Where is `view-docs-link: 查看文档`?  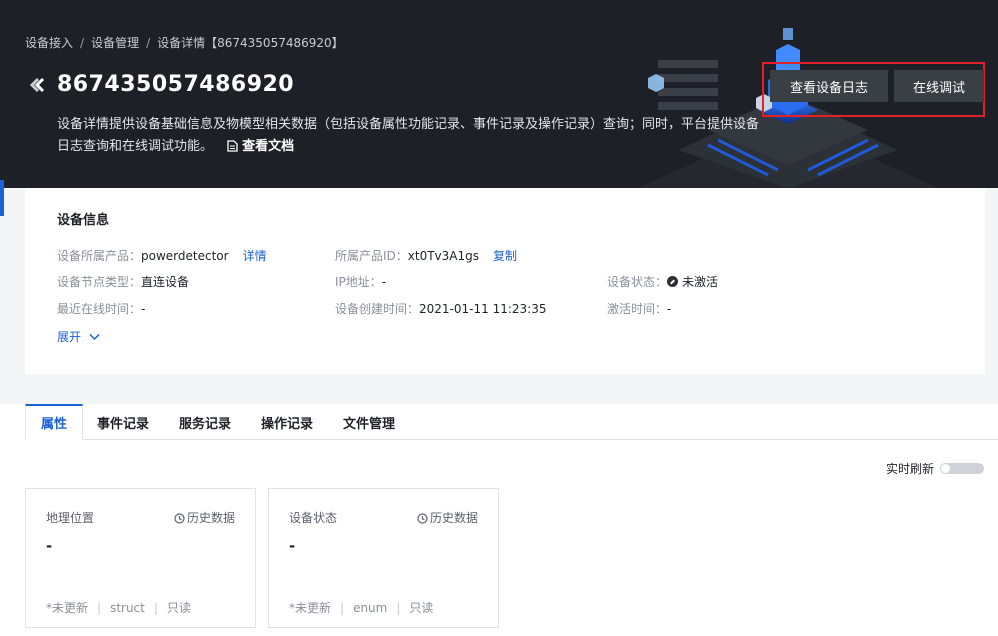
view-docs-link: 查看文档 is located at coordinates (260, 146).